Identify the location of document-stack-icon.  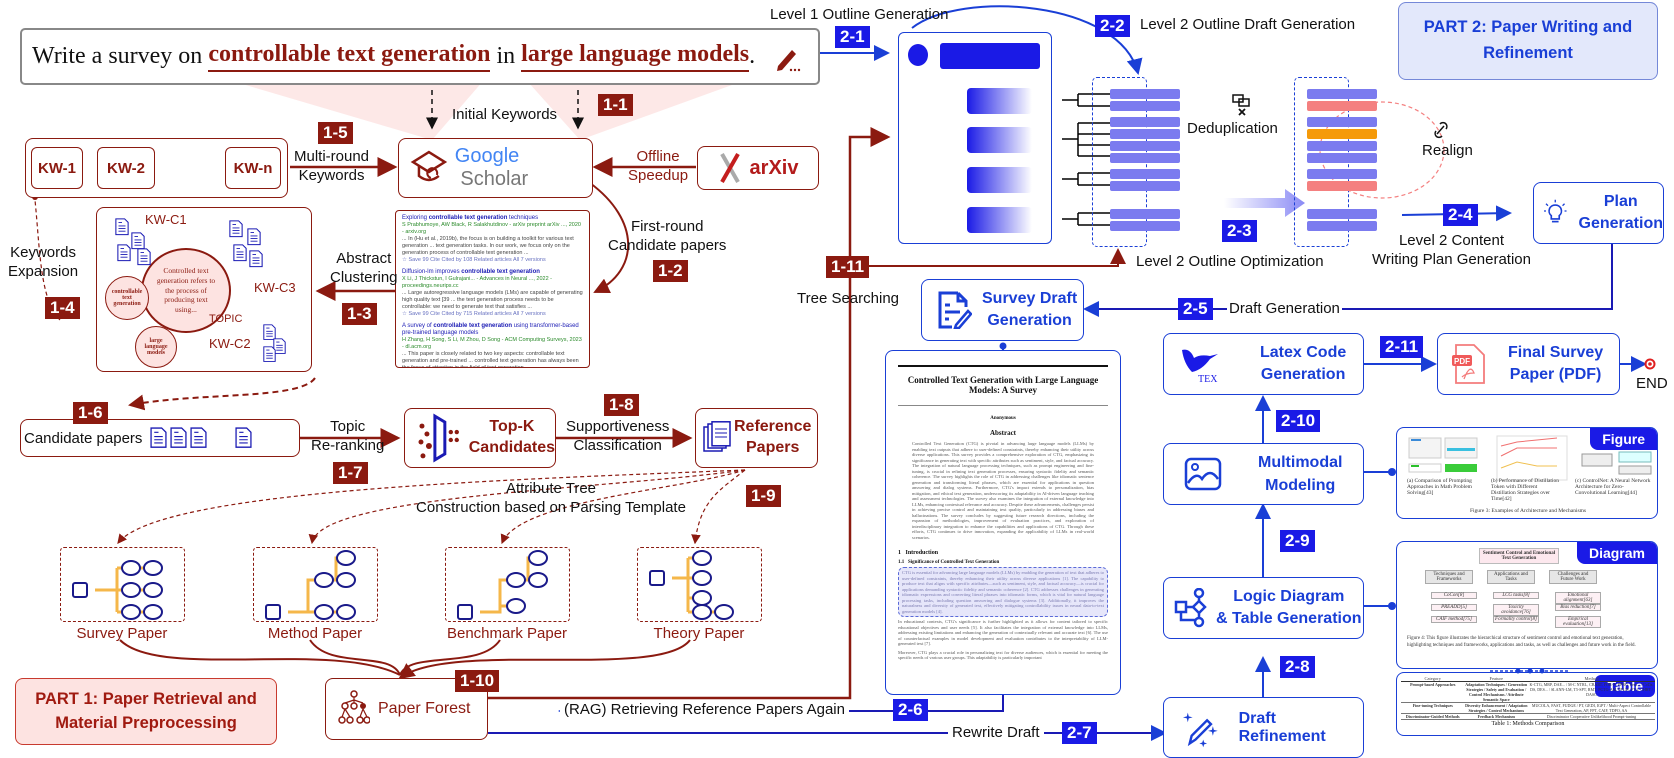
(717, 436).